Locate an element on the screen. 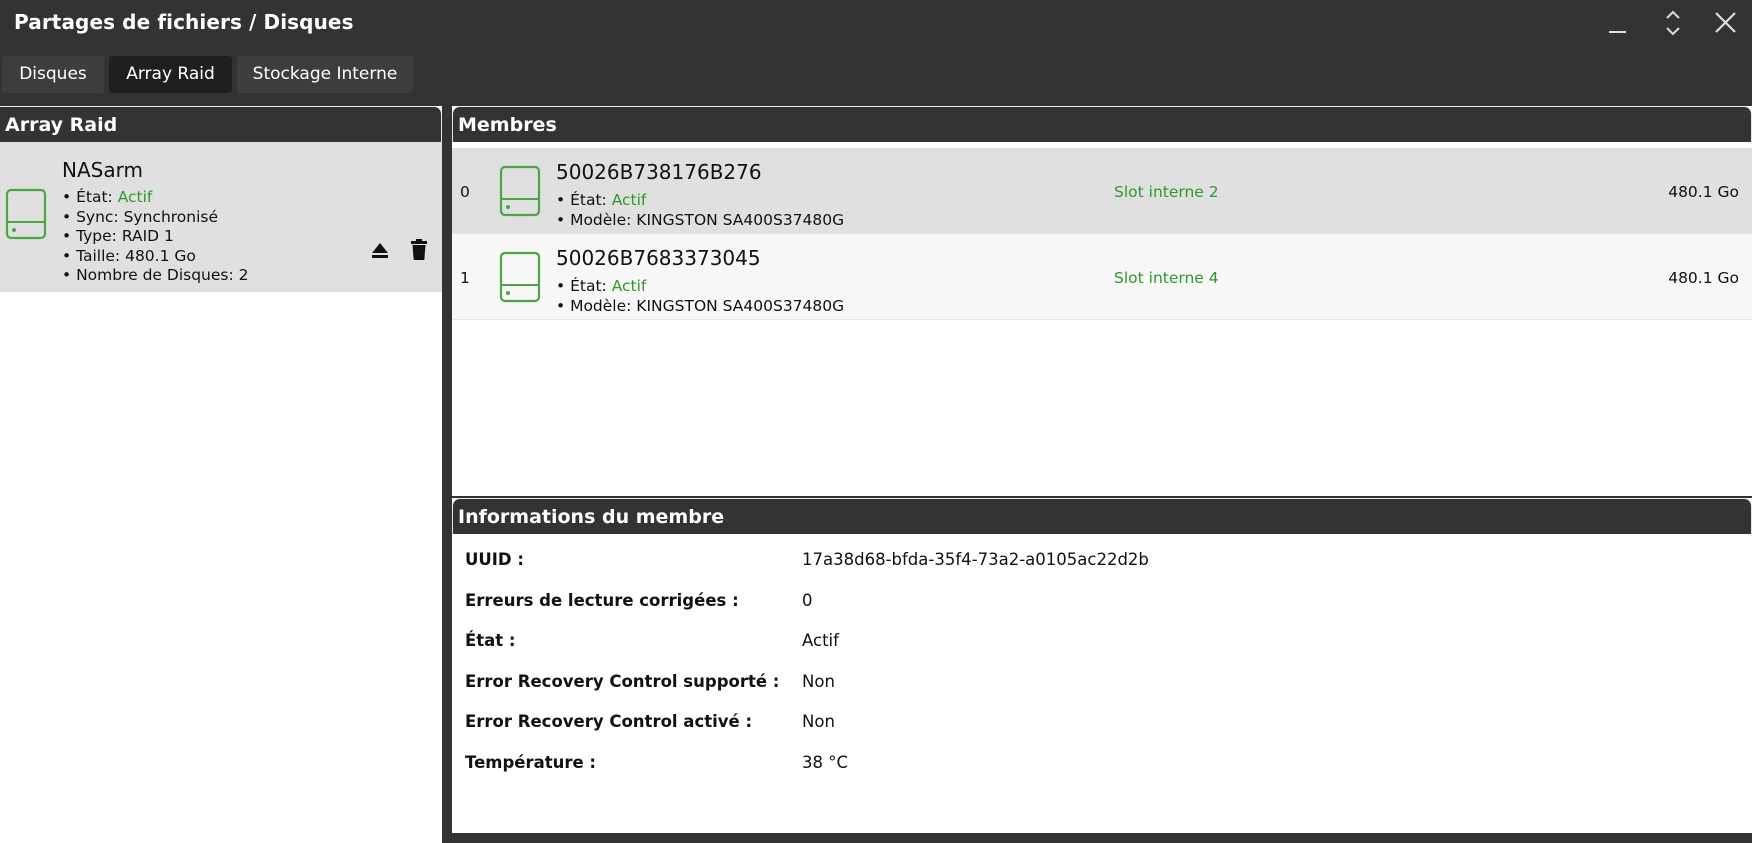  member-serial: 50026B7683373045 is located at coordinates (658, 258).